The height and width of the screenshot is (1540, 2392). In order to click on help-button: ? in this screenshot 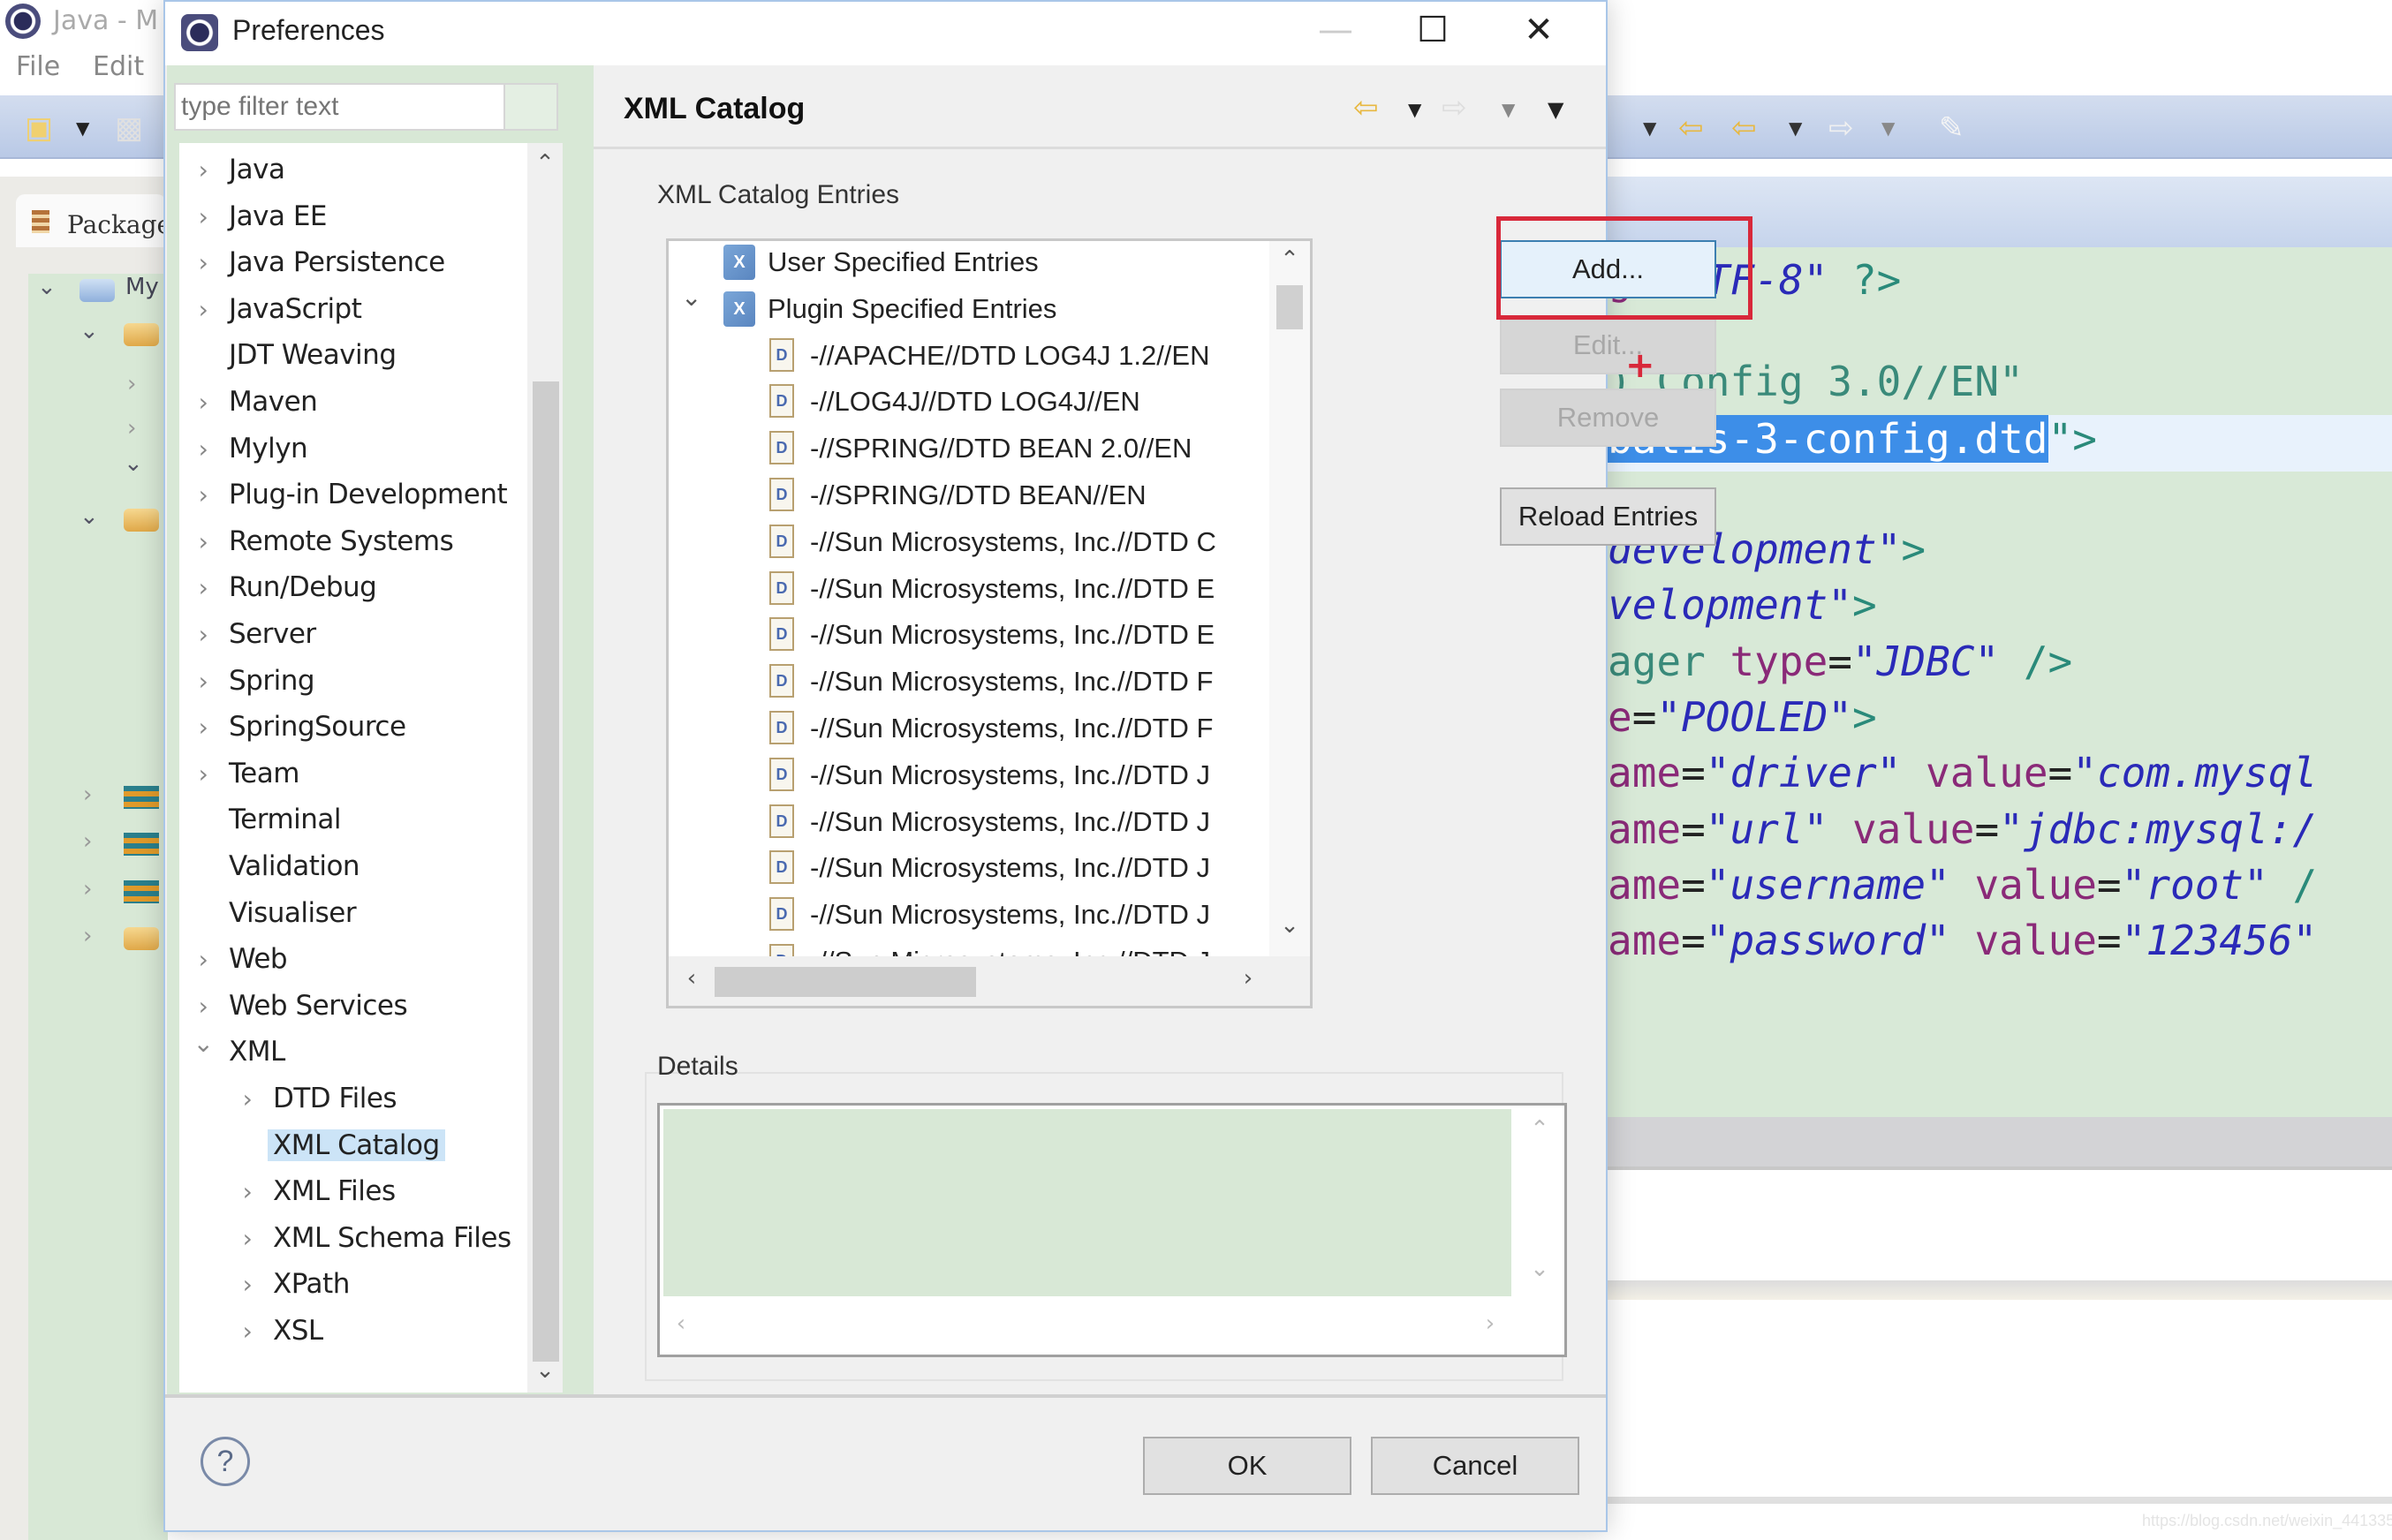, I will do `click(225, 1461)`.